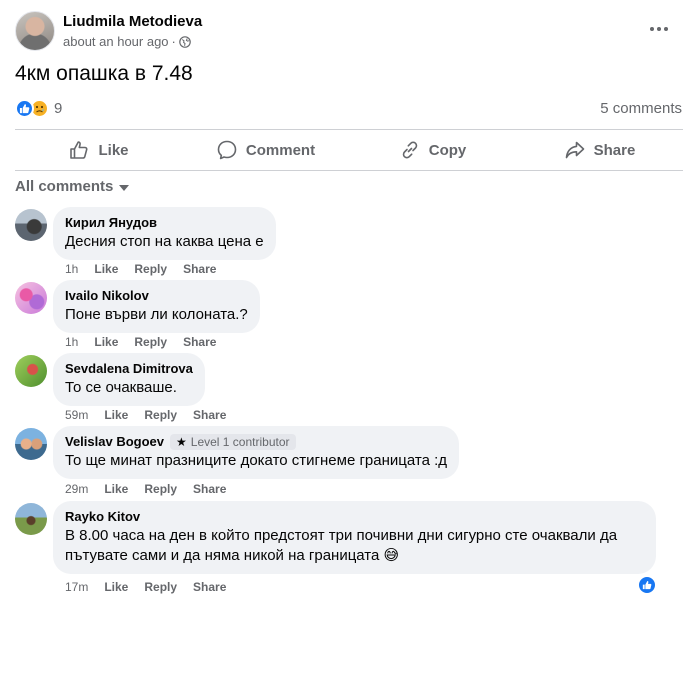 The height and width of the screenshot is (681, 685). I want to click on author-avatar, so click(35, 31).